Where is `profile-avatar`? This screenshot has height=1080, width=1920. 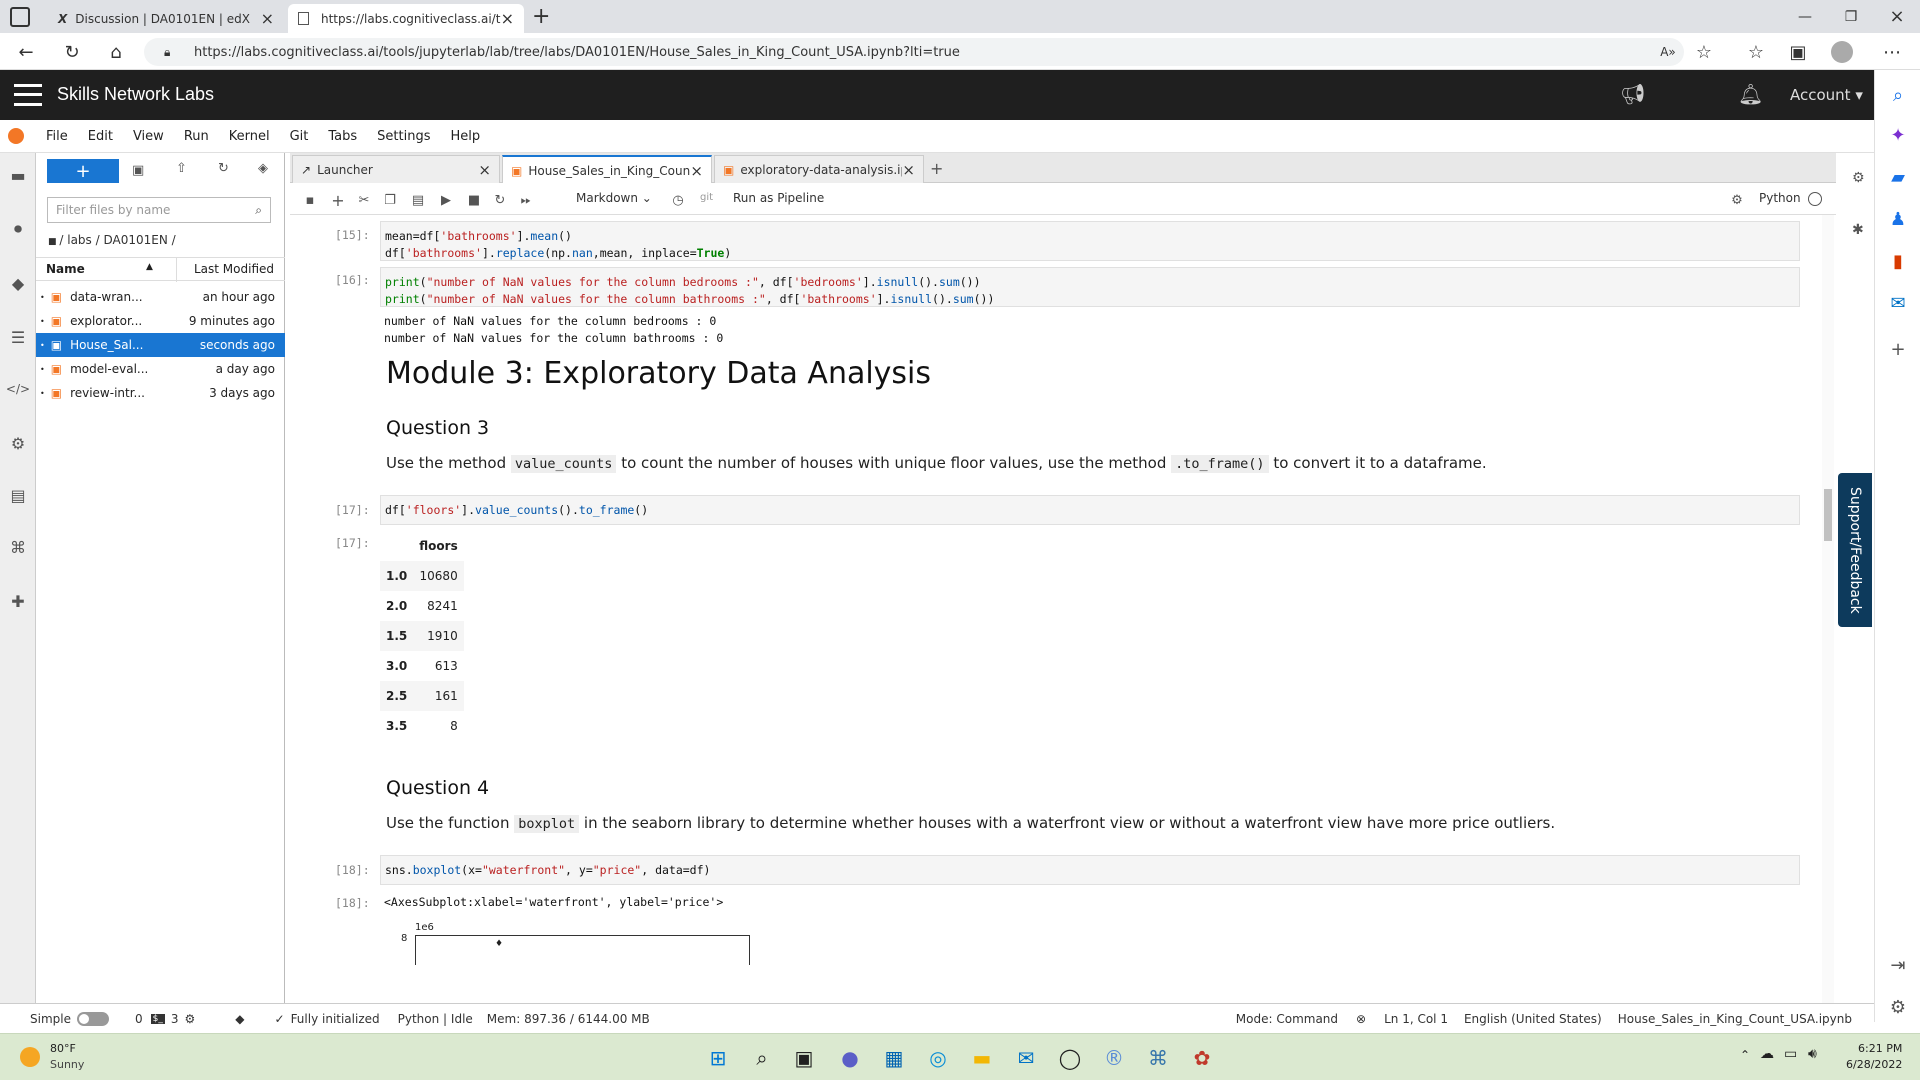
profile-avatar is located at coordinates (1842, 52).